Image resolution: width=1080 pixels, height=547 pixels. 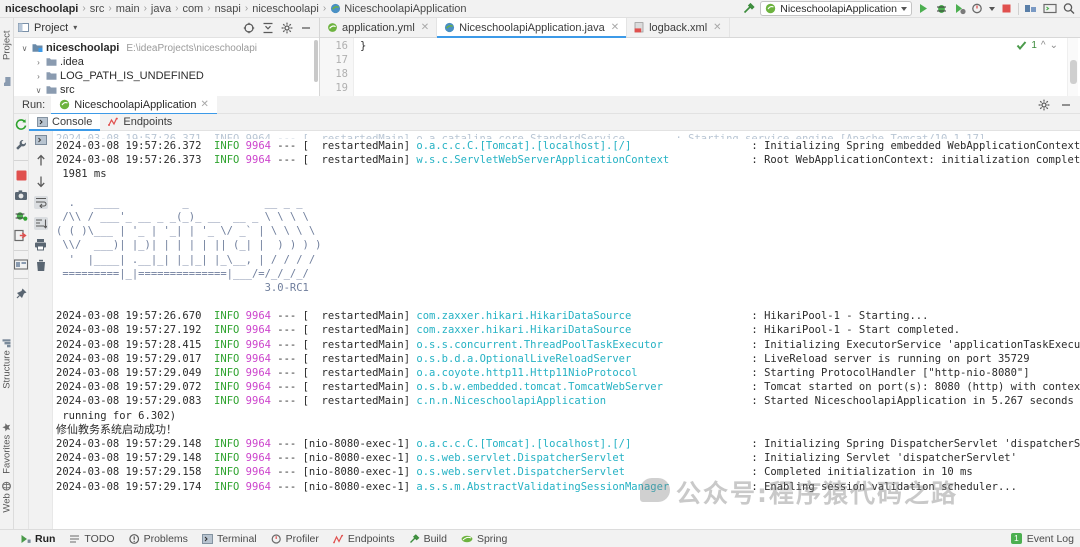 I want to click on status-bar-item-label: Build, so click(x=435, y=538).